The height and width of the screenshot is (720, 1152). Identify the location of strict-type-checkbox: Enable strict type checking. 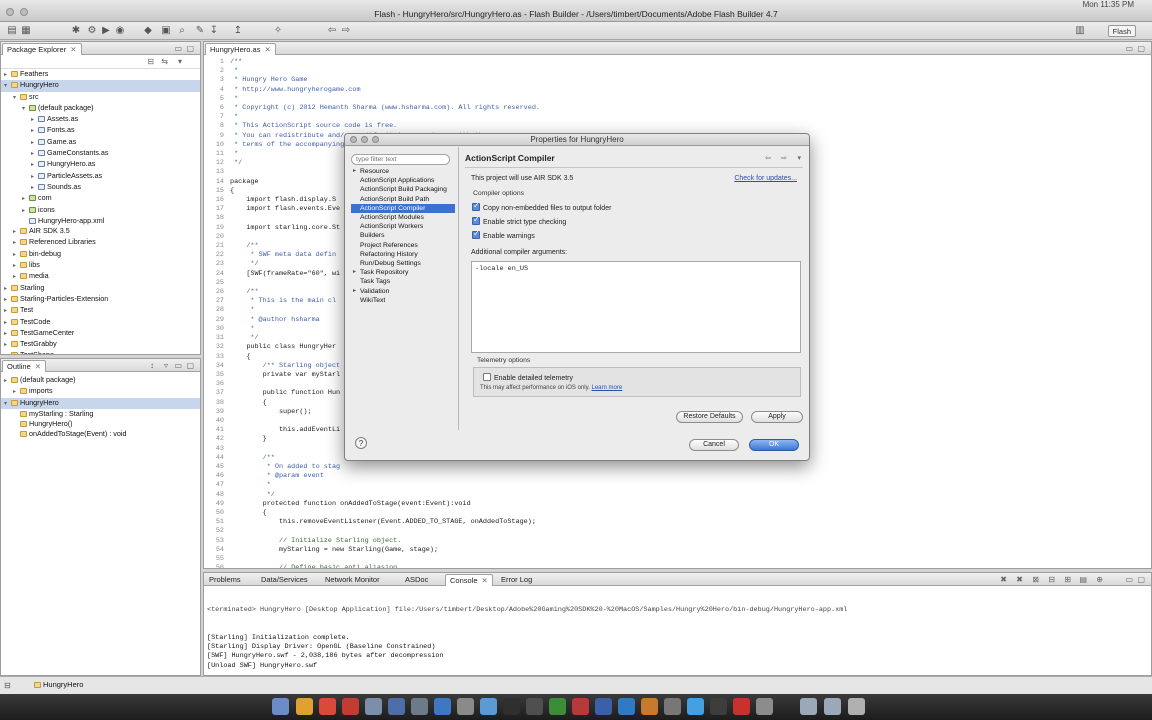
(519, 220).